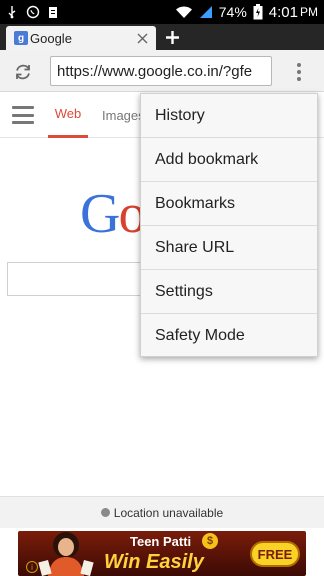 The height and width of the screenshot is (576, 324). I want to click on tab-images: Images, so click(123, 115).